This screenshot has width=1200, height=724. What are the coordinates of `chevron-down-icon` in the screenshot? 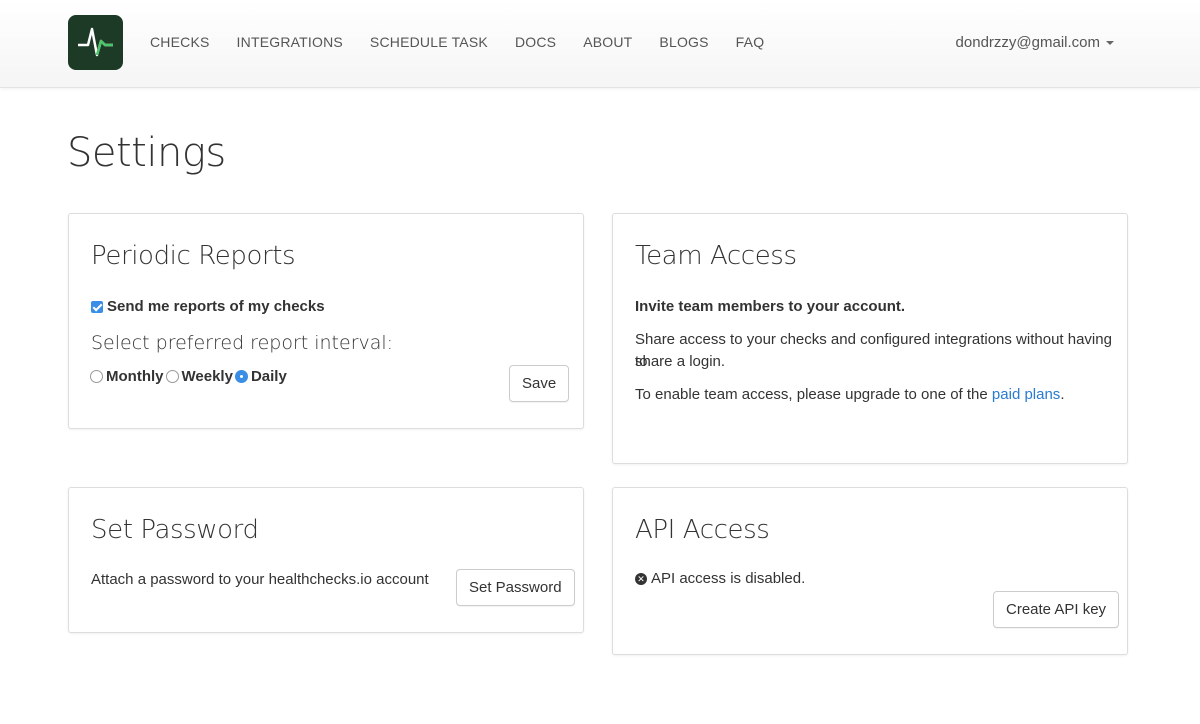 It's located at (1110, 42).